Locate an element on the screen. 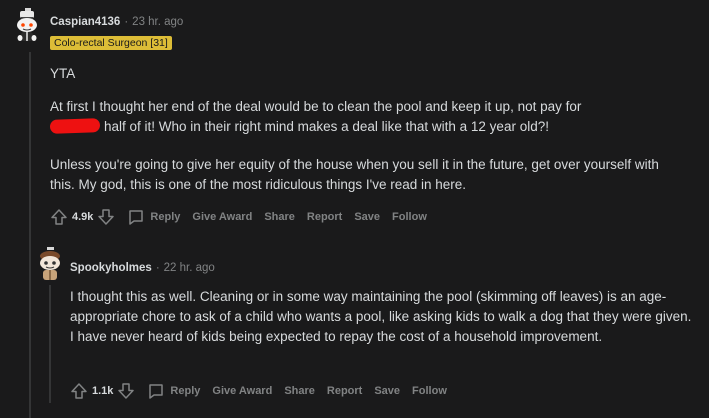  comment-paragraph: YTA is located at coordinates (63, 73).